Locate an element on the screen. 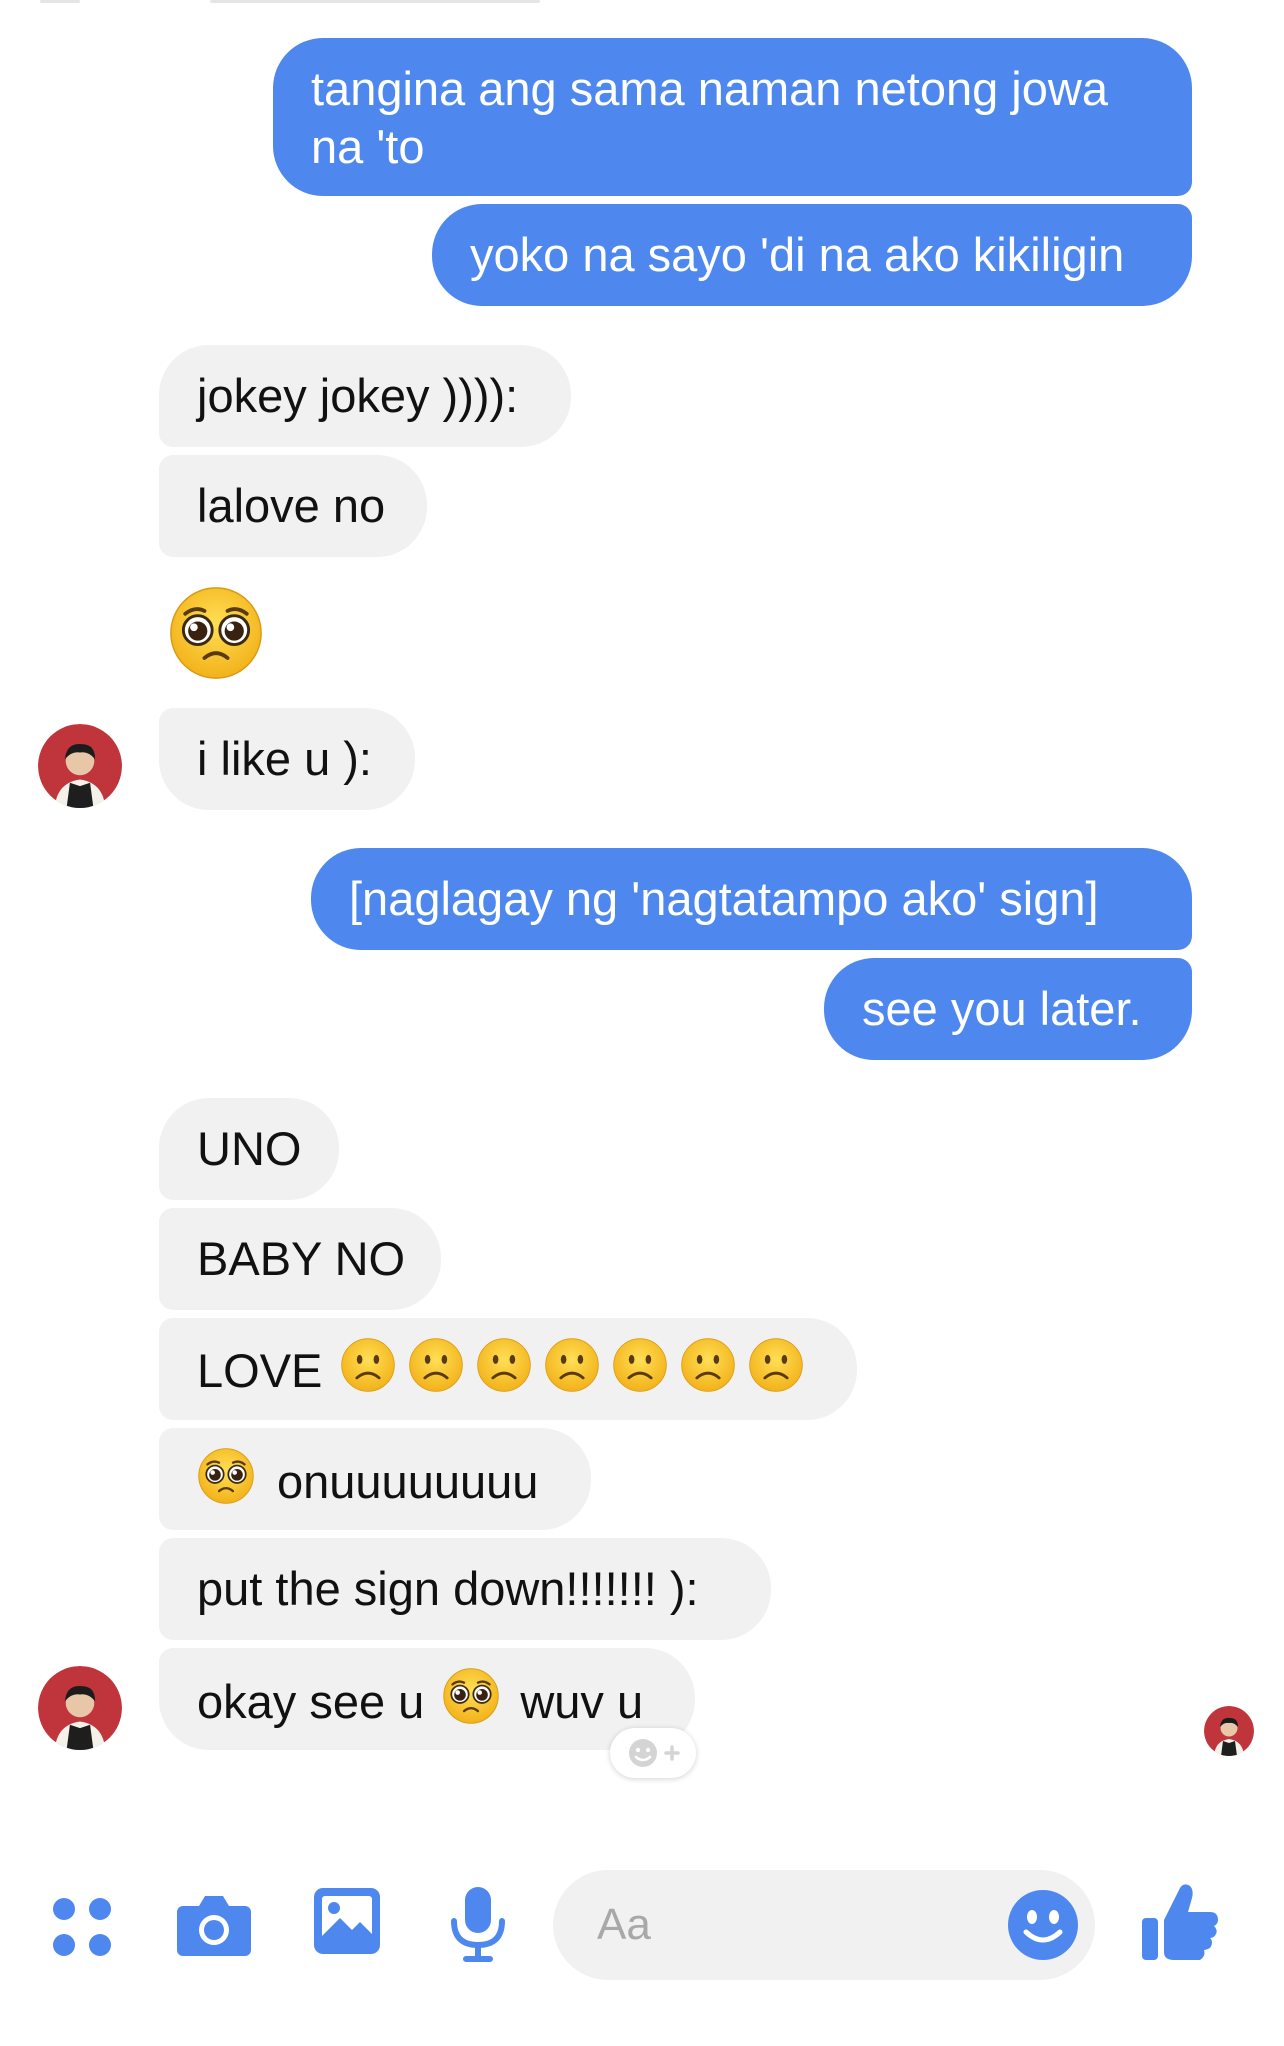  message-text: see you later. is located at coordinates (1002, 1008).